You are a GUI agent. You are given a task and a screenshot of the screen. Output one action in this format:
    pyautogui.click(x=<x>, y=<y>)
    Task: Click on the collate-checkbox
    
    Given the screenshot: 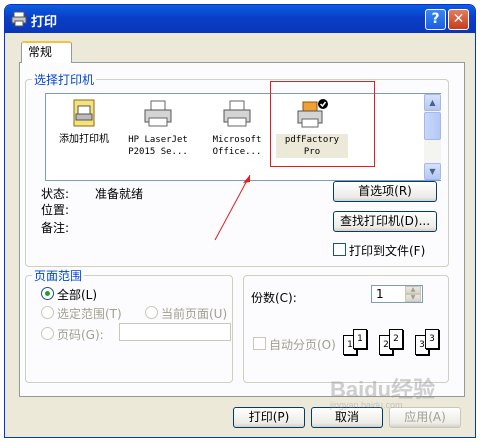 What is the action you would take?
    pyautogui.click(x=259, y=343)
    